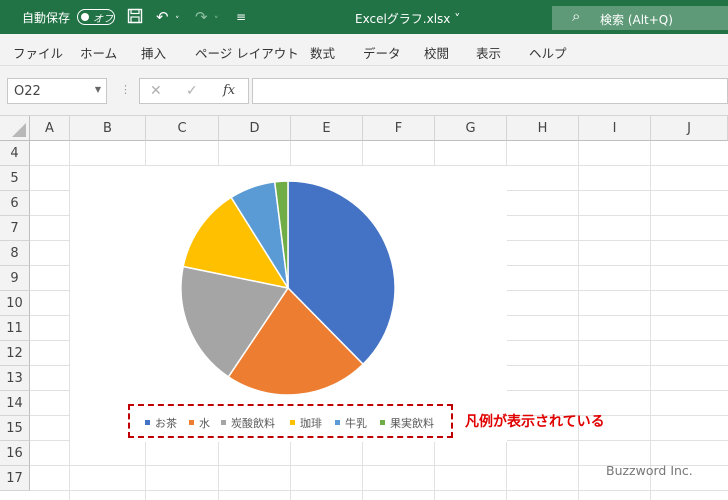 Image resolution: width=728 pixels, height=500 pixels. Describe the element at coordinates (15, 453) in the screenshot. I see `row-header: 16` at that location.